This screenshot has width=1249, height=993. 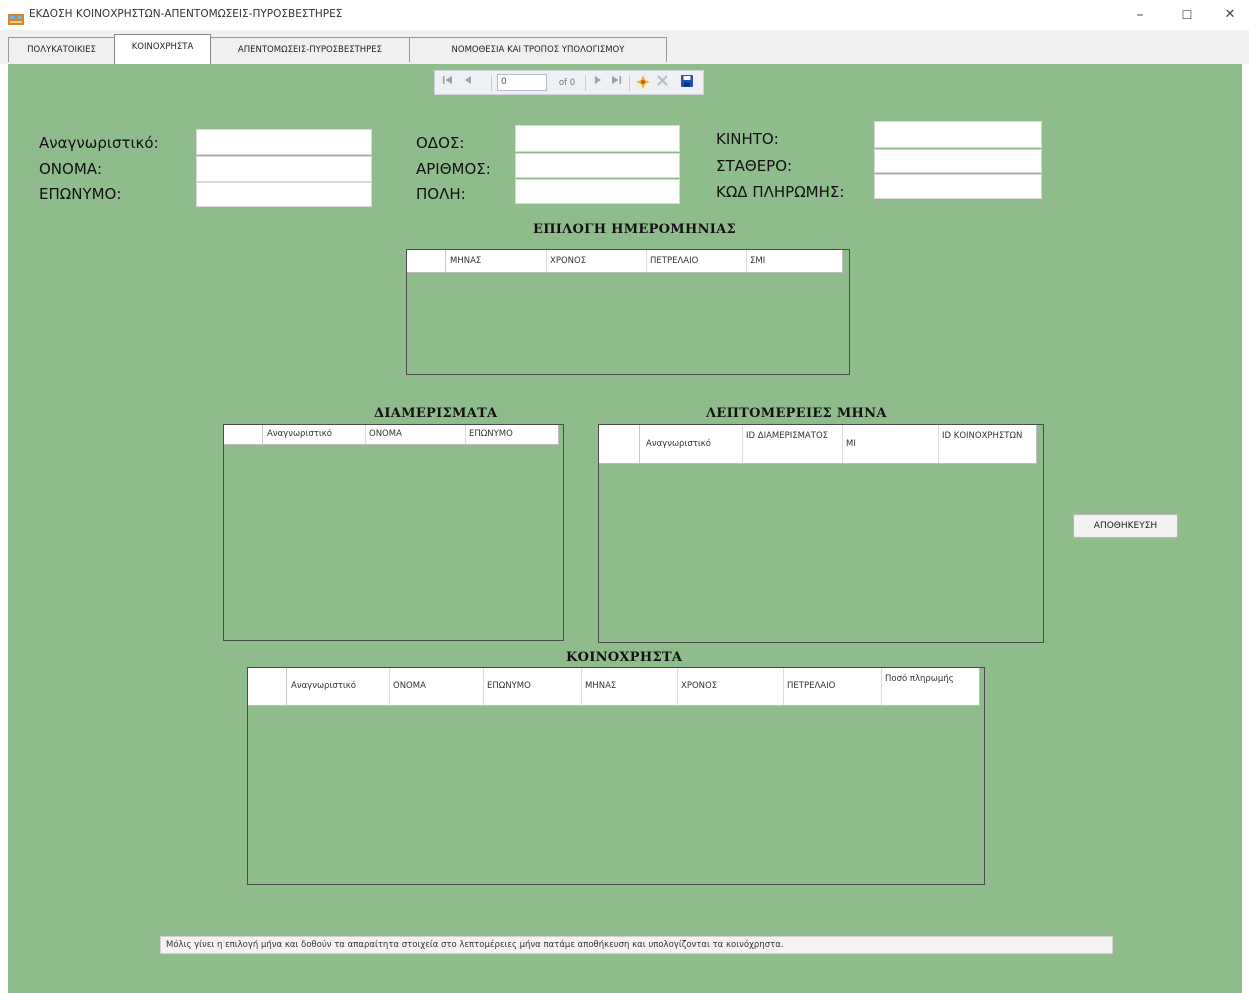 I want to click on street-field, so click(x=597, y=138).